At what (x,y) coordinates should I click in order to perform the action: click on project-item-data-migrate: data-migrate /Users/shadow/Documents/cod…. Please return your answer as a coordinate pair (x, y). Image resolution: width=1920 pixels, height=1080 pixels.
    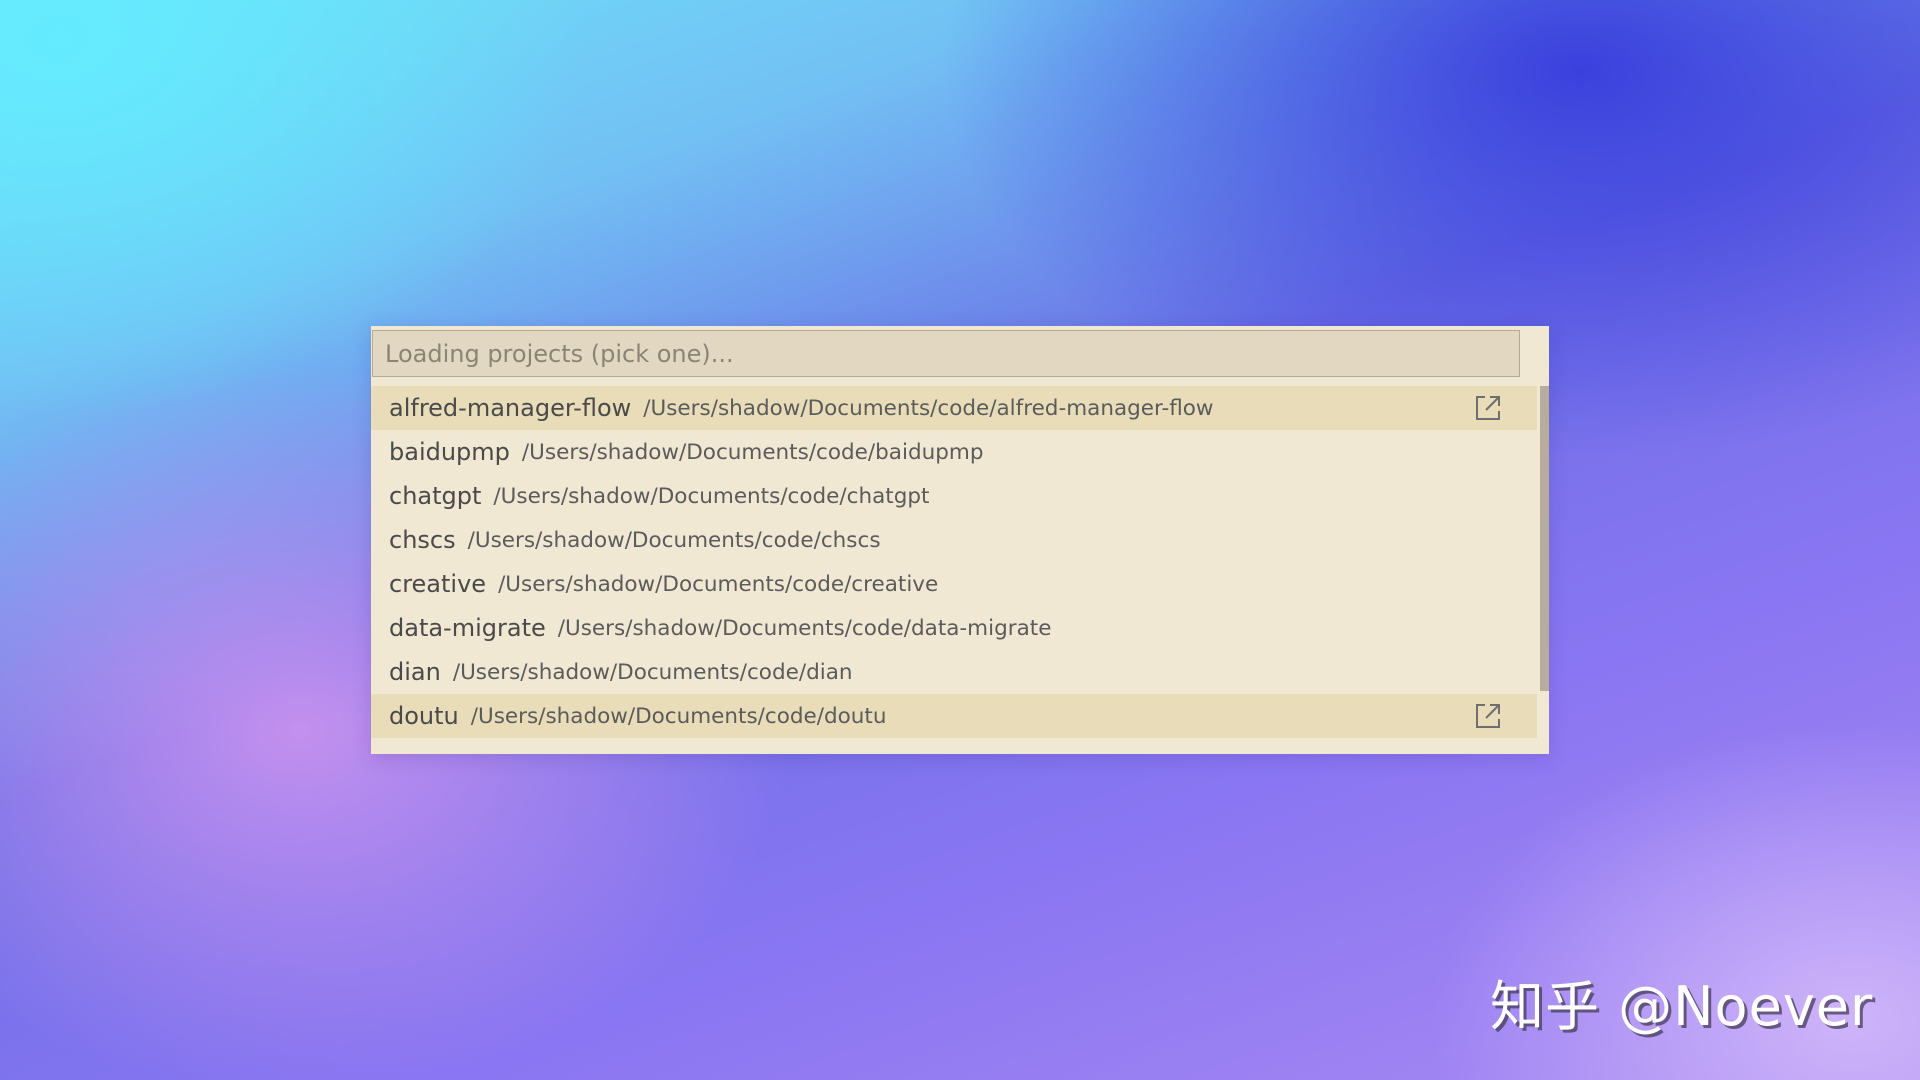
    Looking at the image, I should click on (954, 628).